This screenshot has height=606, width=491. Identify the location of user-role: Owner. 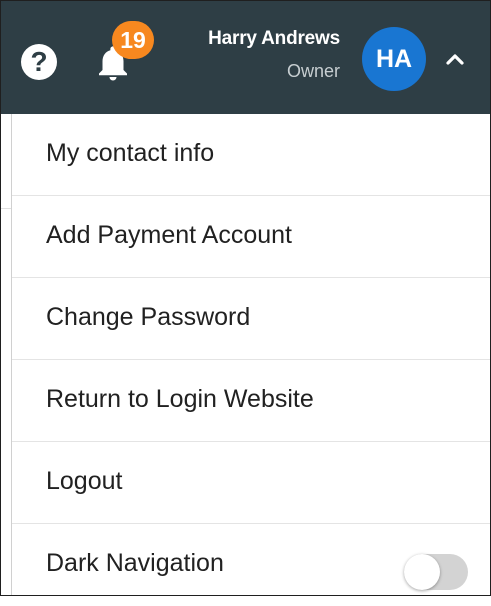
(313, 71).